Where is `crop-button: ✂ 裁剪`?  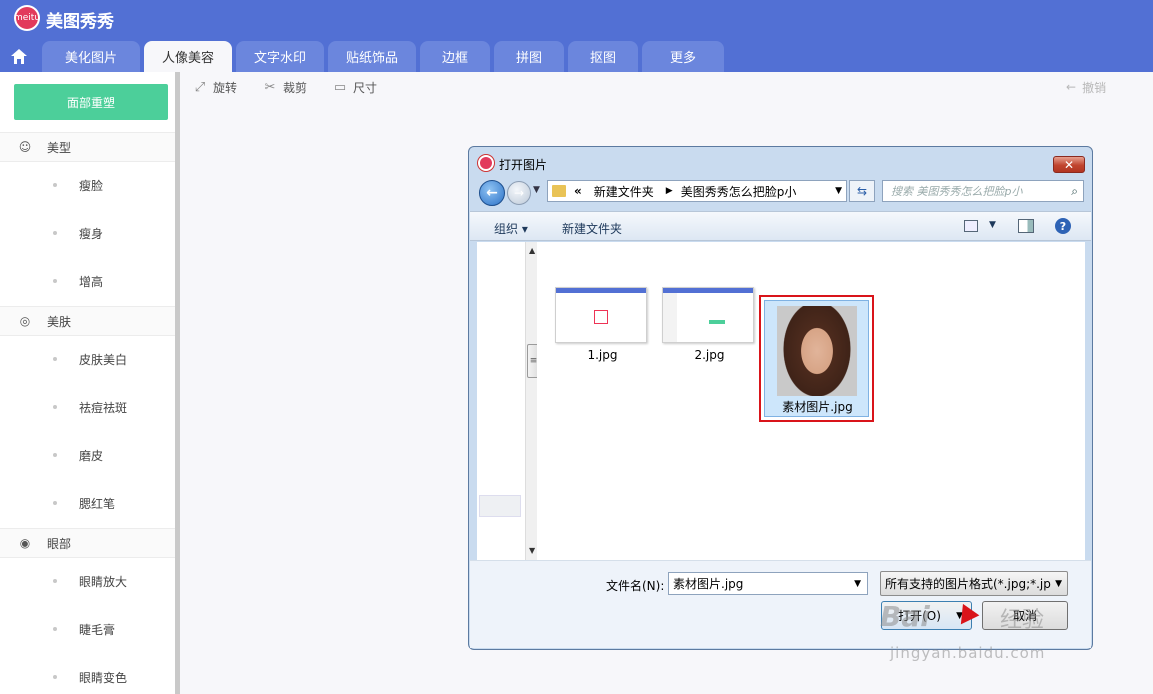
crop-button: ✂ 裁剪 is located at coordinates (284, 87).